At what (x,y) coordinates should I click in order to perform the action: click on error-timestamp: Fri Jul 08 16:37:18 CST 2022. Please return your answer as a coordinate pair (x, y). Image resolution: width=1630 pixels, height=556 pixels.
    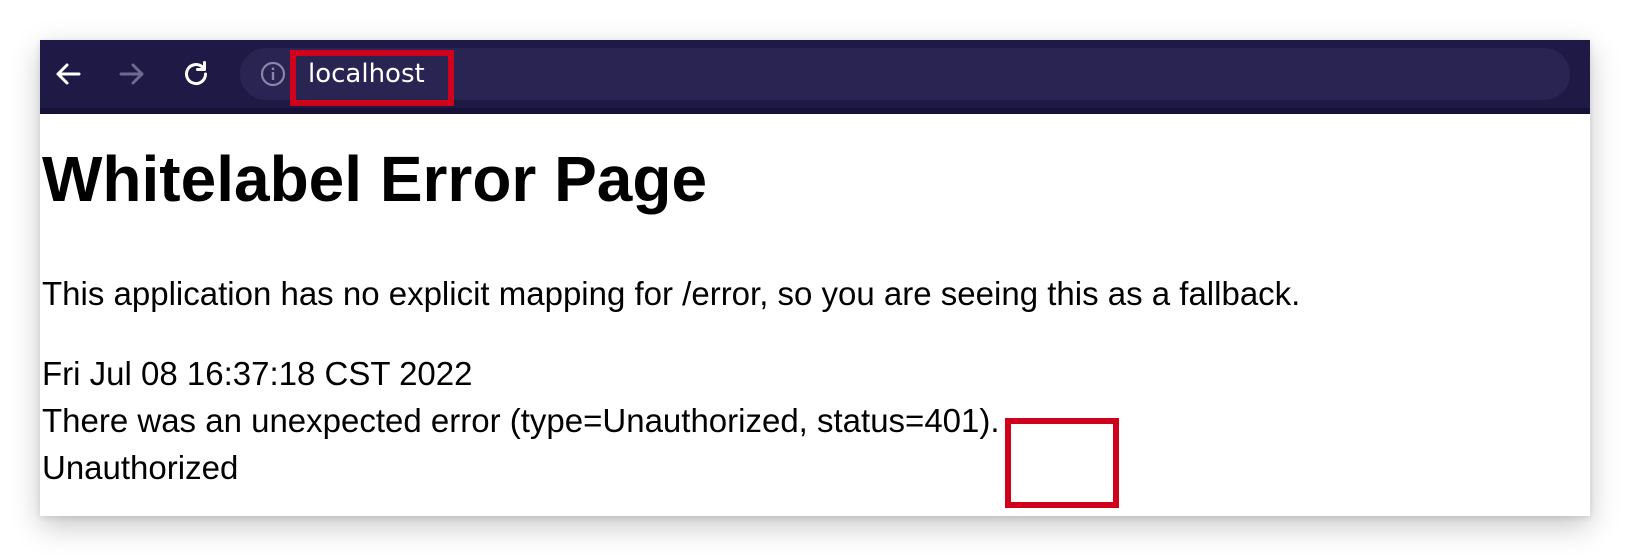
    Looking at the image, I should click on (257, 373).